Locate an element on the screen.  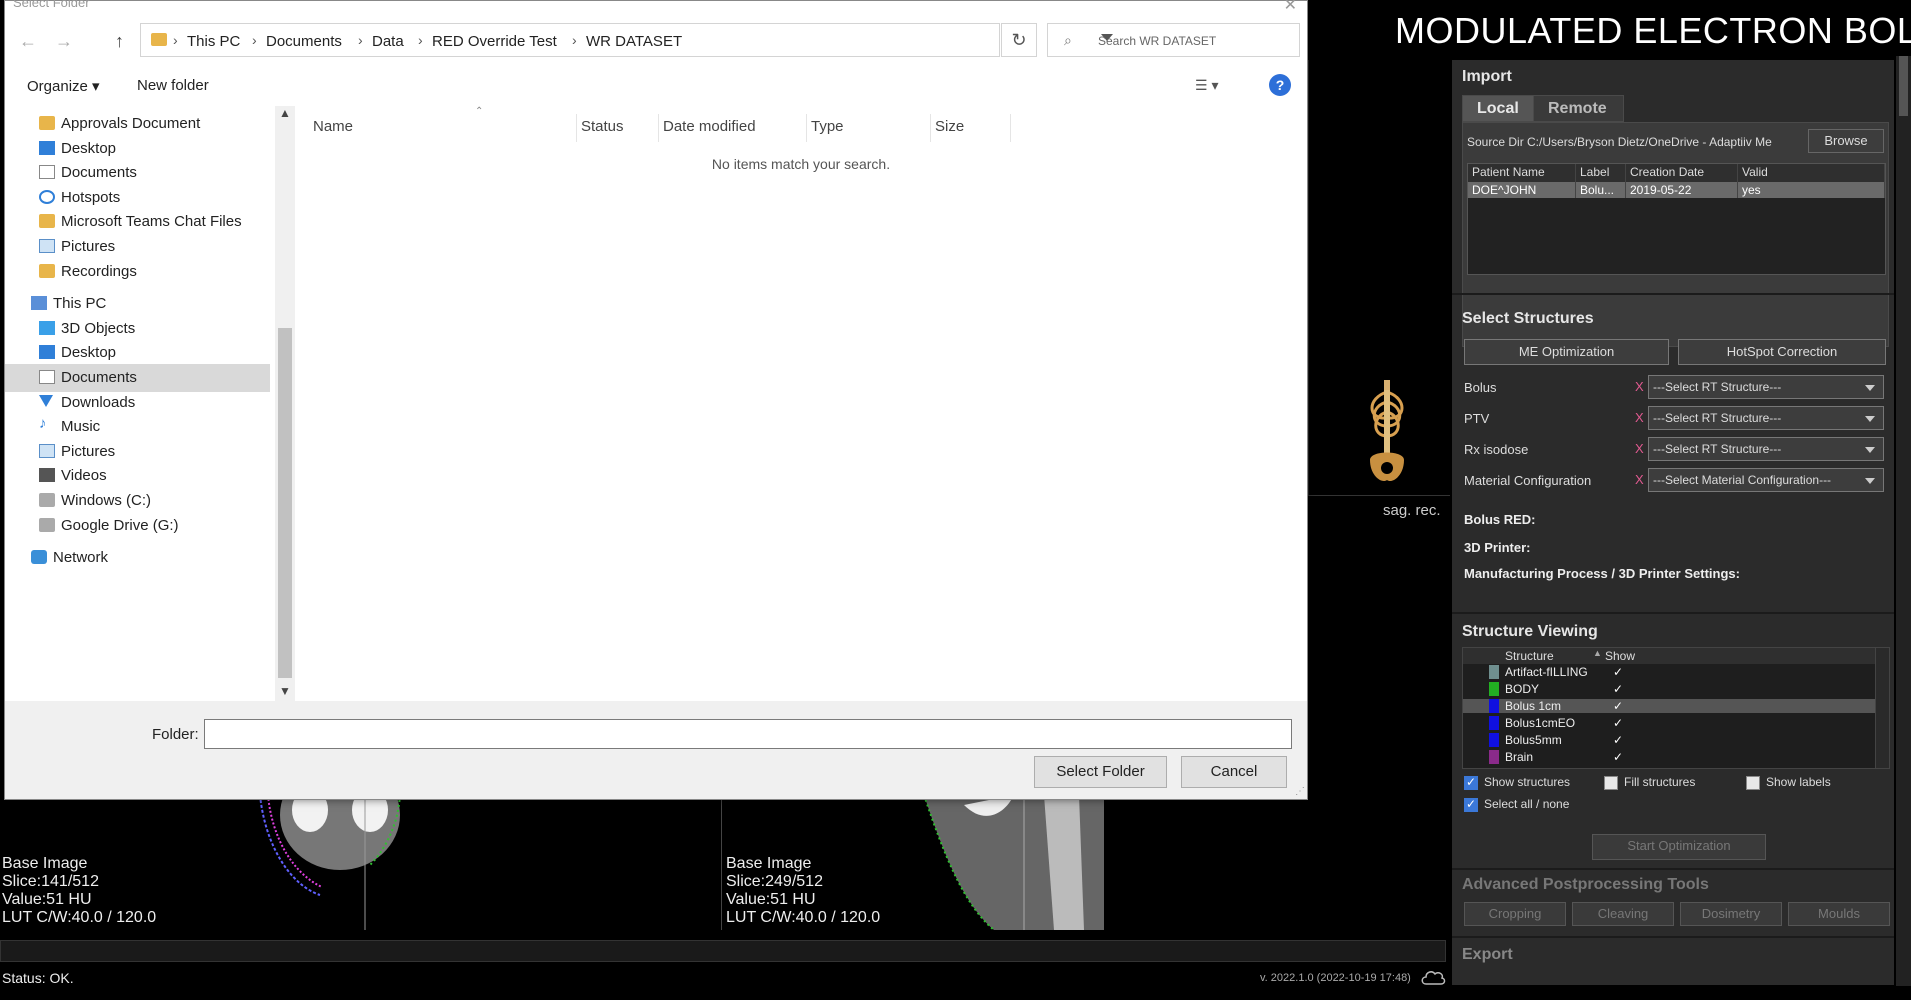
refresh-icon: ↻ is located at coordinates (1019, 40).